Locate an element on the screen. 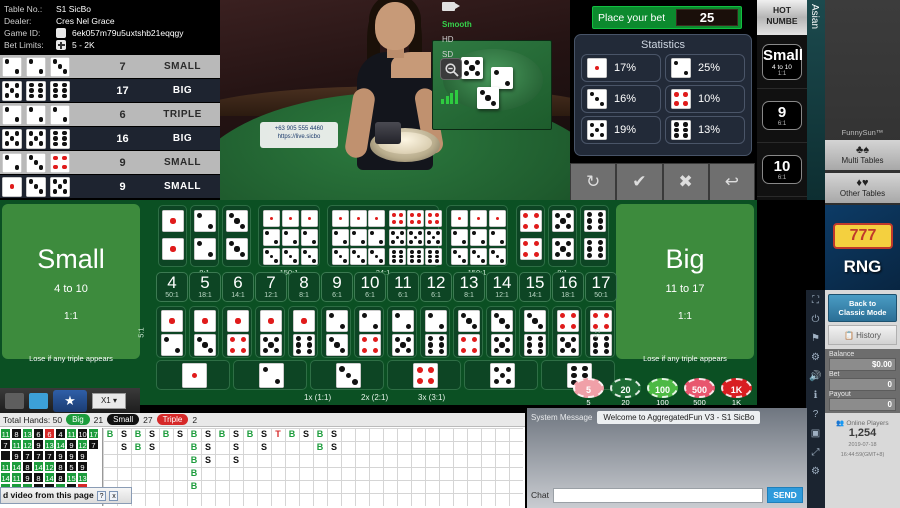  zoom-out-button is located at coordinates (451, 69).